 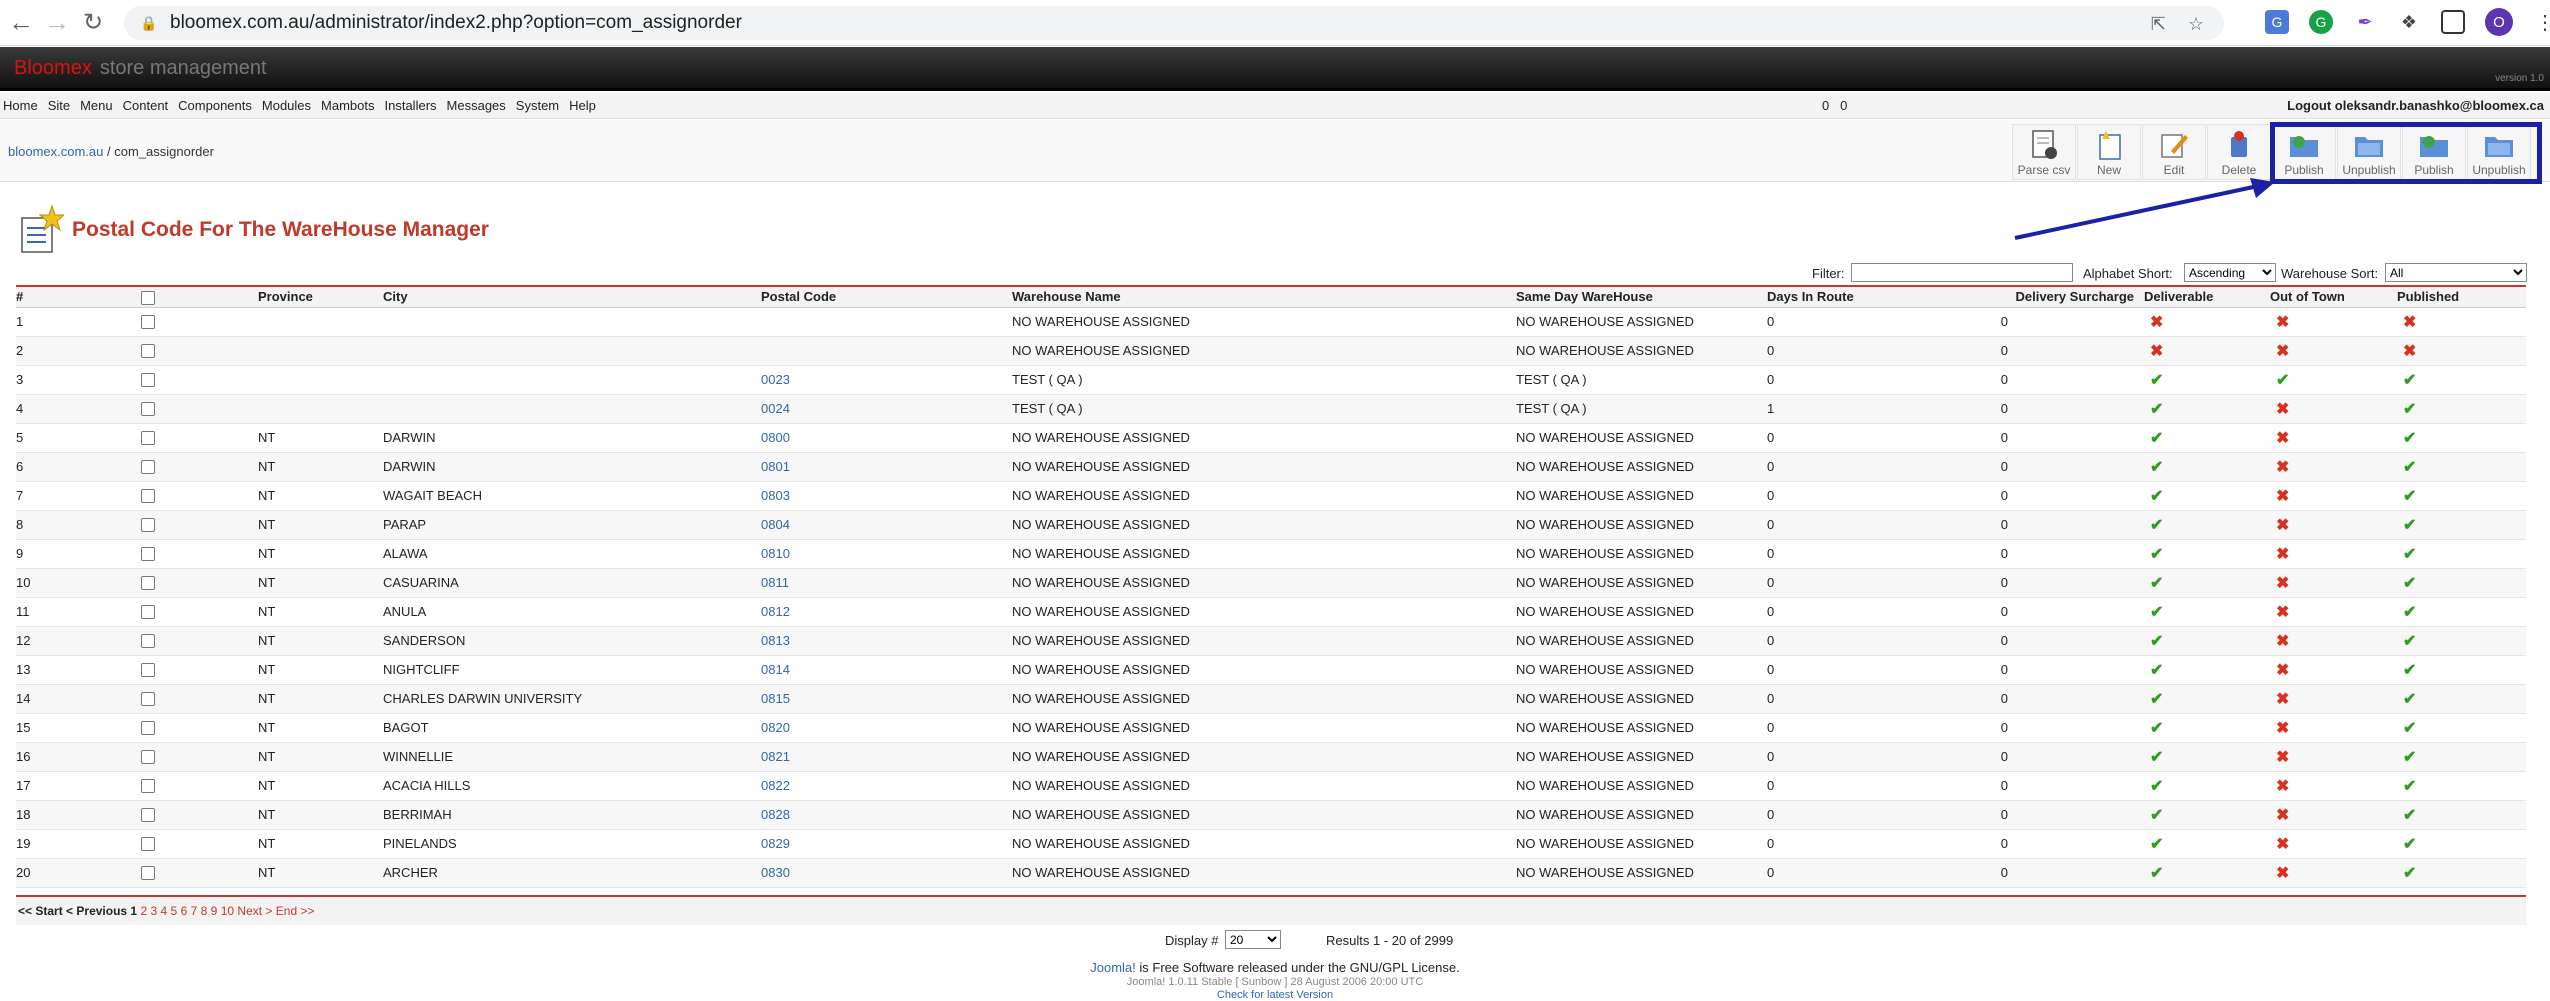 What do you see at coordinates (1113, 967) in the screenshot?
I see `joomla-link: Joomla!` at bounding box center [1113, 967].